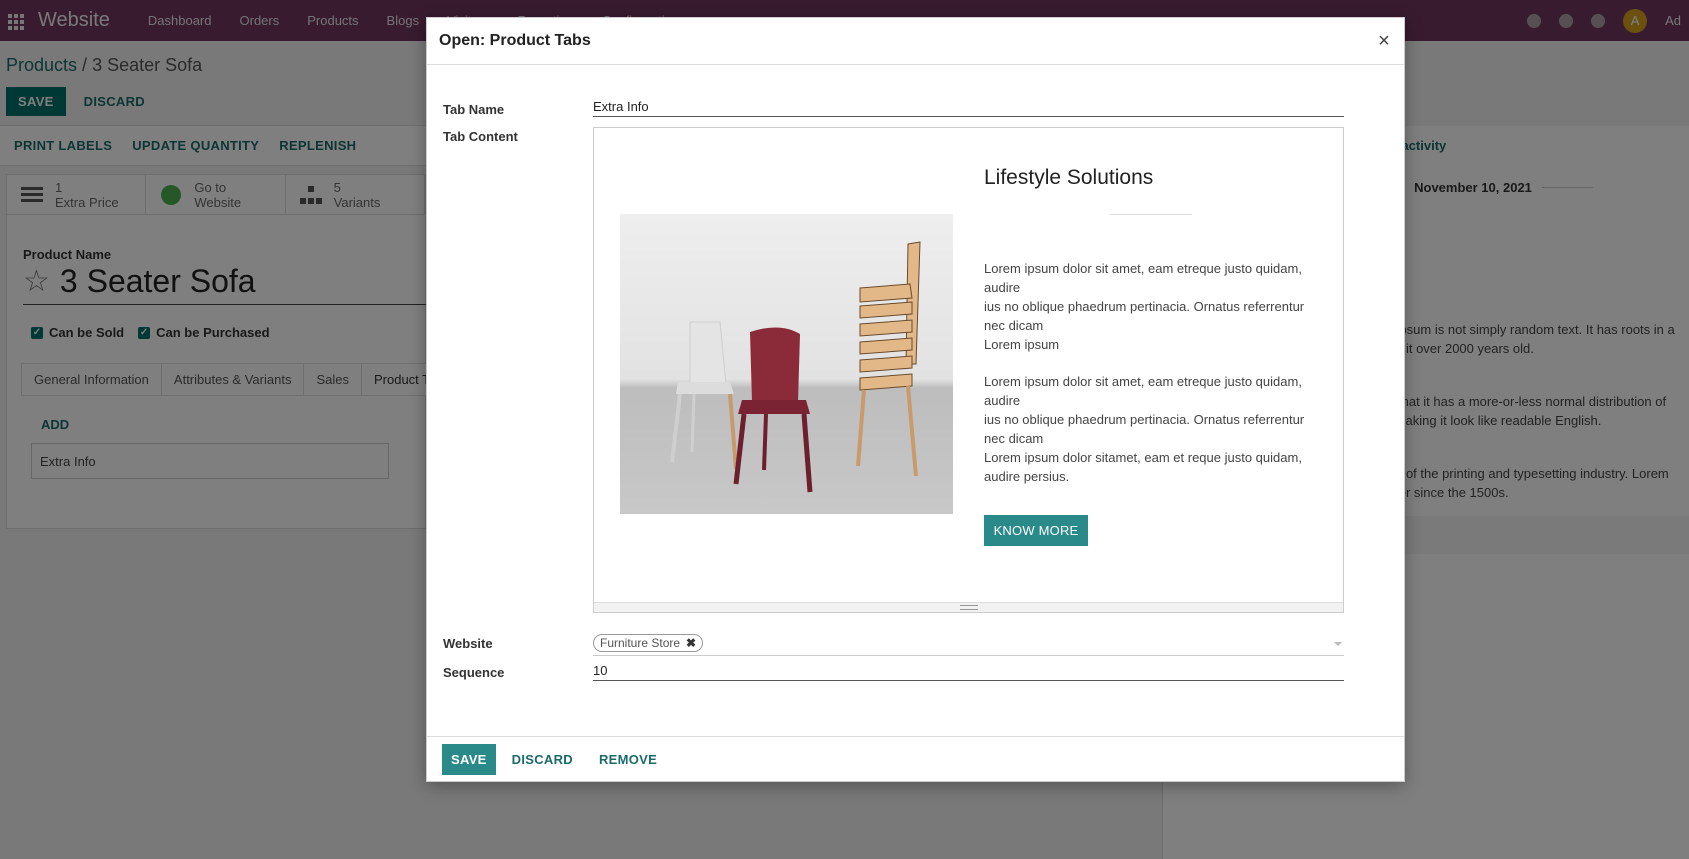  Describe the element at coordinates (474, 109) in the screenshot. I see `tab-name-label: Tab Name` at that location.